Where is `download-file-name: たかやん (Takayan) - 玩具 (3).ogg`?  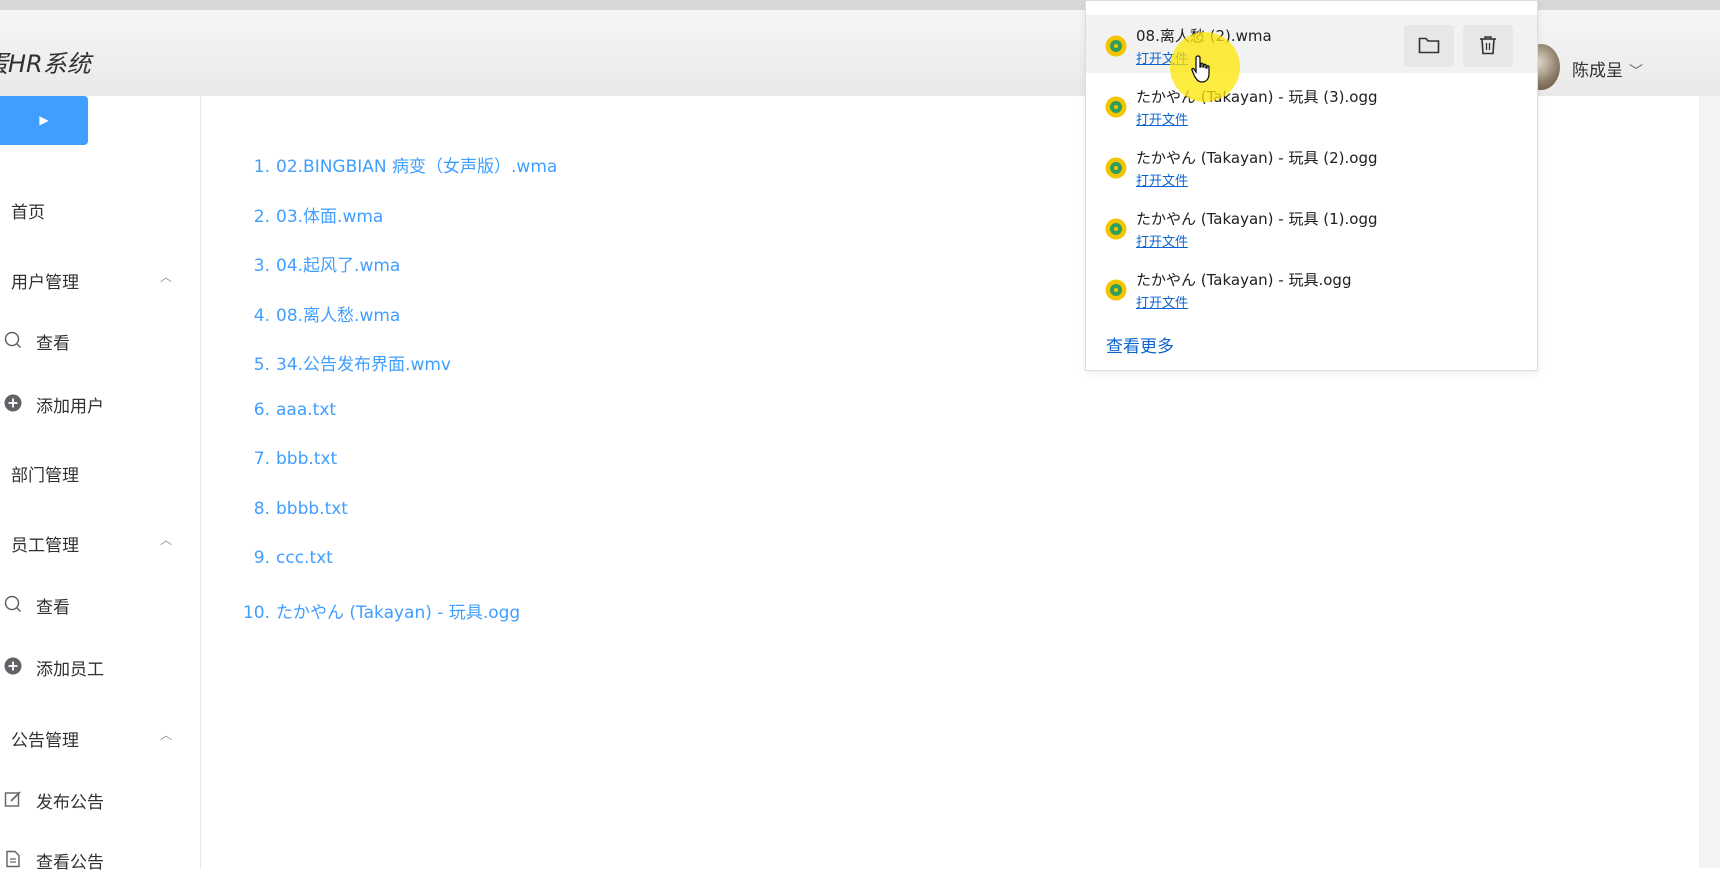 download-file-name: たかやん (Takayan) - 玩具 (3).ogg is located at coordinates (1257, 97).